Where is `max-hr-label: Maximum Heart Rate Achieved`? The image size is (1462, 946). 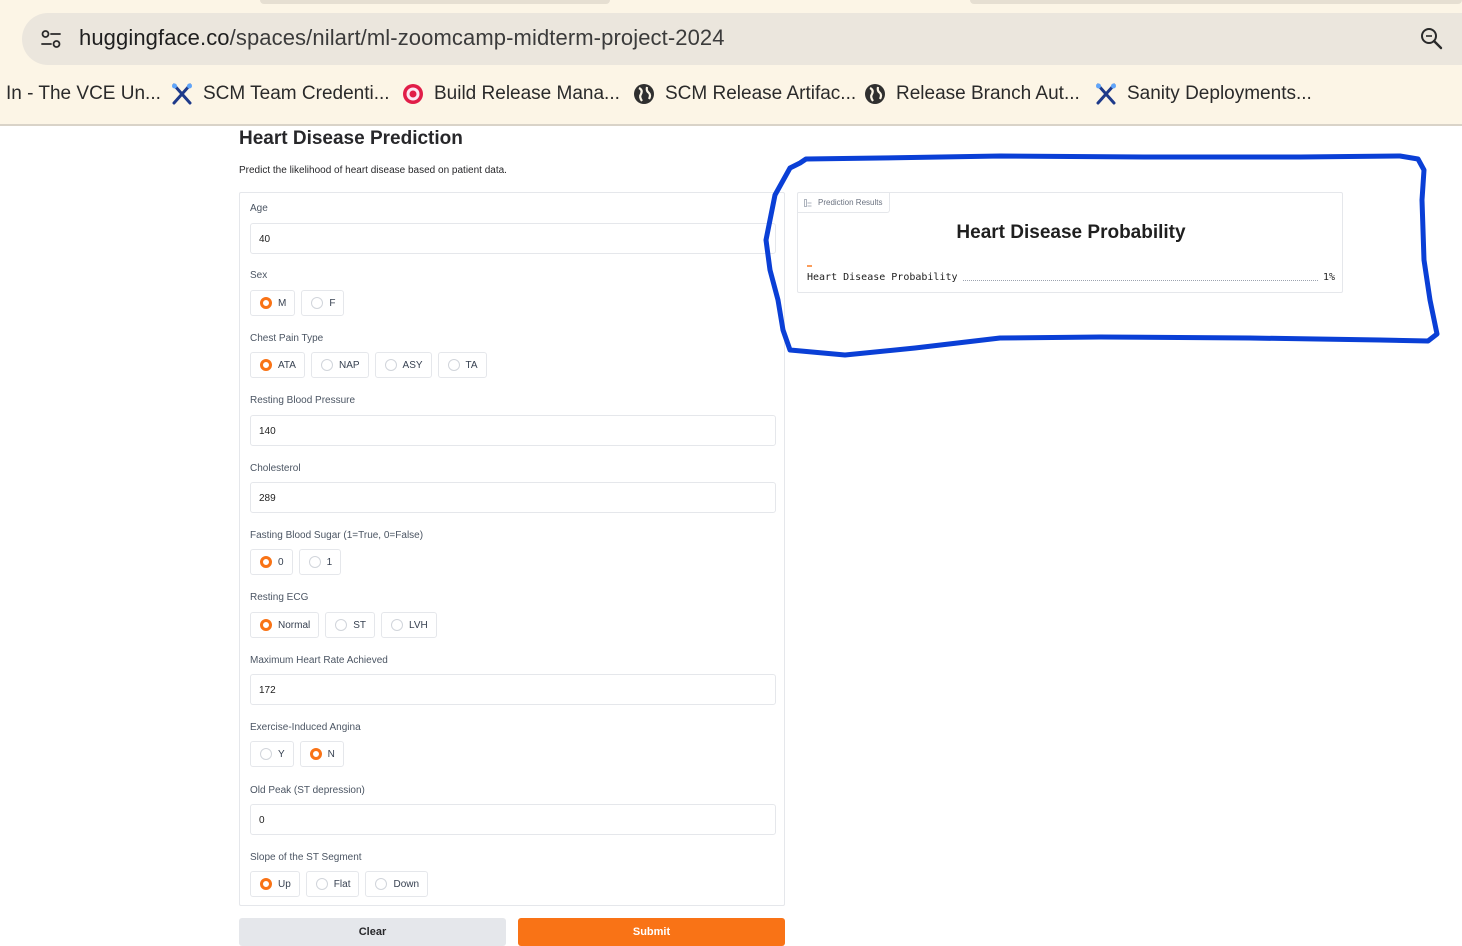 max-hr-label: Maximum Heart Rate Achieved is located at coordinates (319, 660).